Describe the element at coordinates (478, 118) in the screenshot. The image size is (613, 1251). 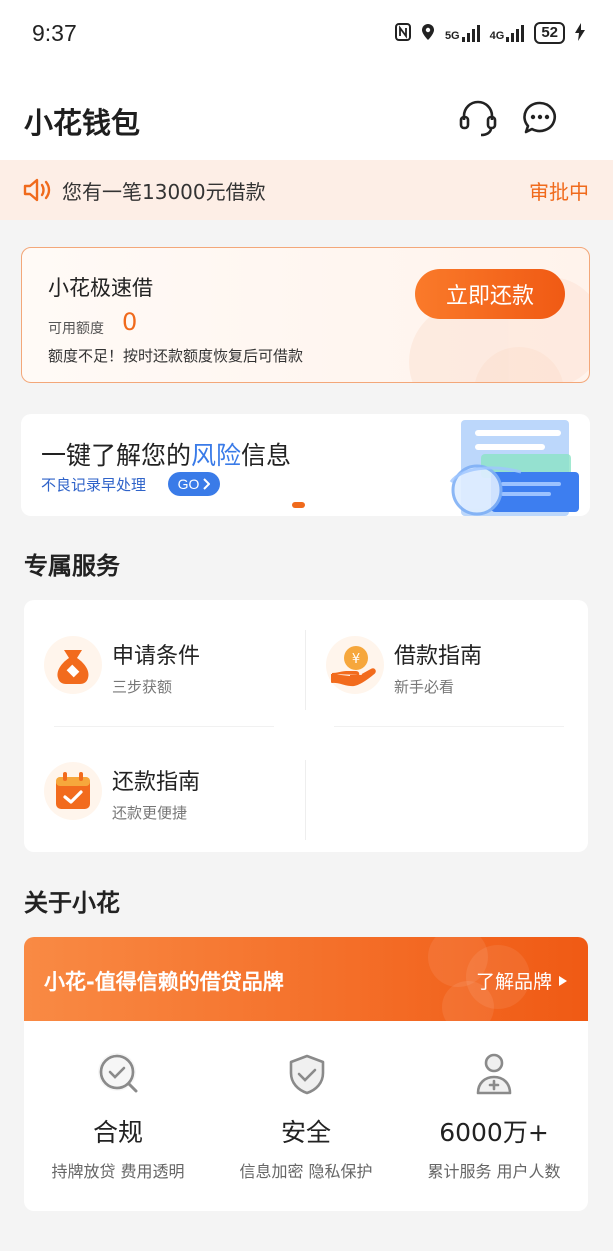
I see `headset-icon` at that location.